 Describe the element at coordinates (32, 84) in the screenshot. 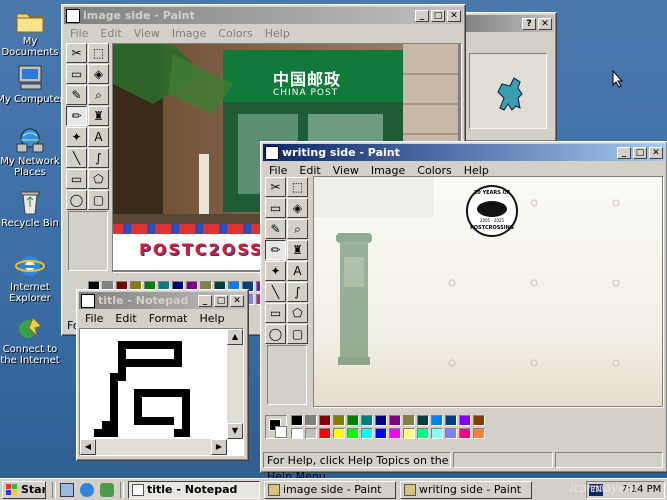

I see `desktop-icon-my-computer: My Computer` at that location.